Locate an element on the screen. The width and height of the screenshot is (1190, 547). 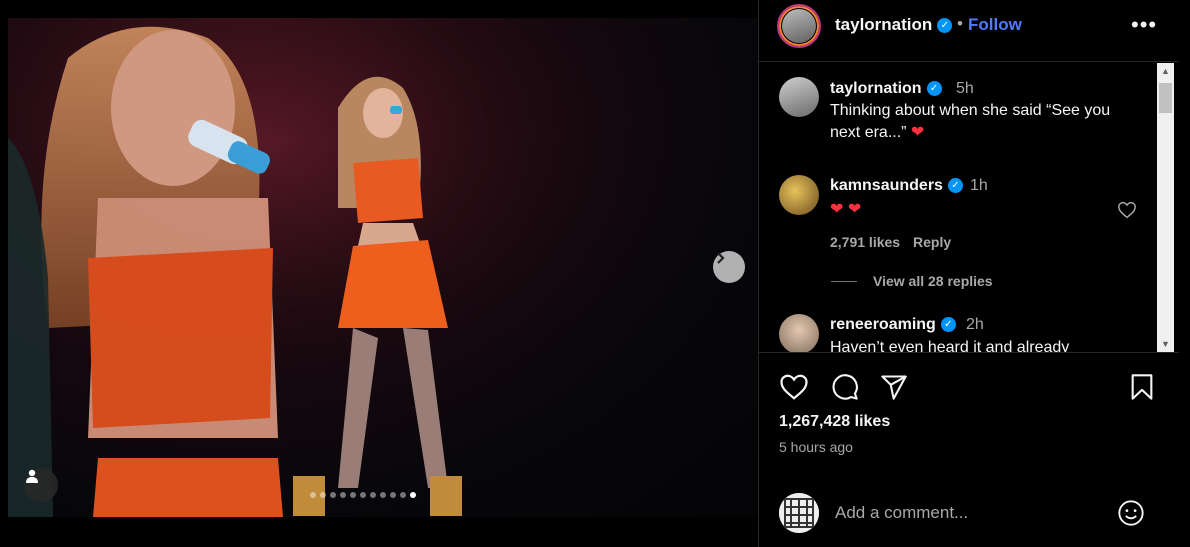
view-replies-label: View all 28 replies is located at coordinates (933, 281).